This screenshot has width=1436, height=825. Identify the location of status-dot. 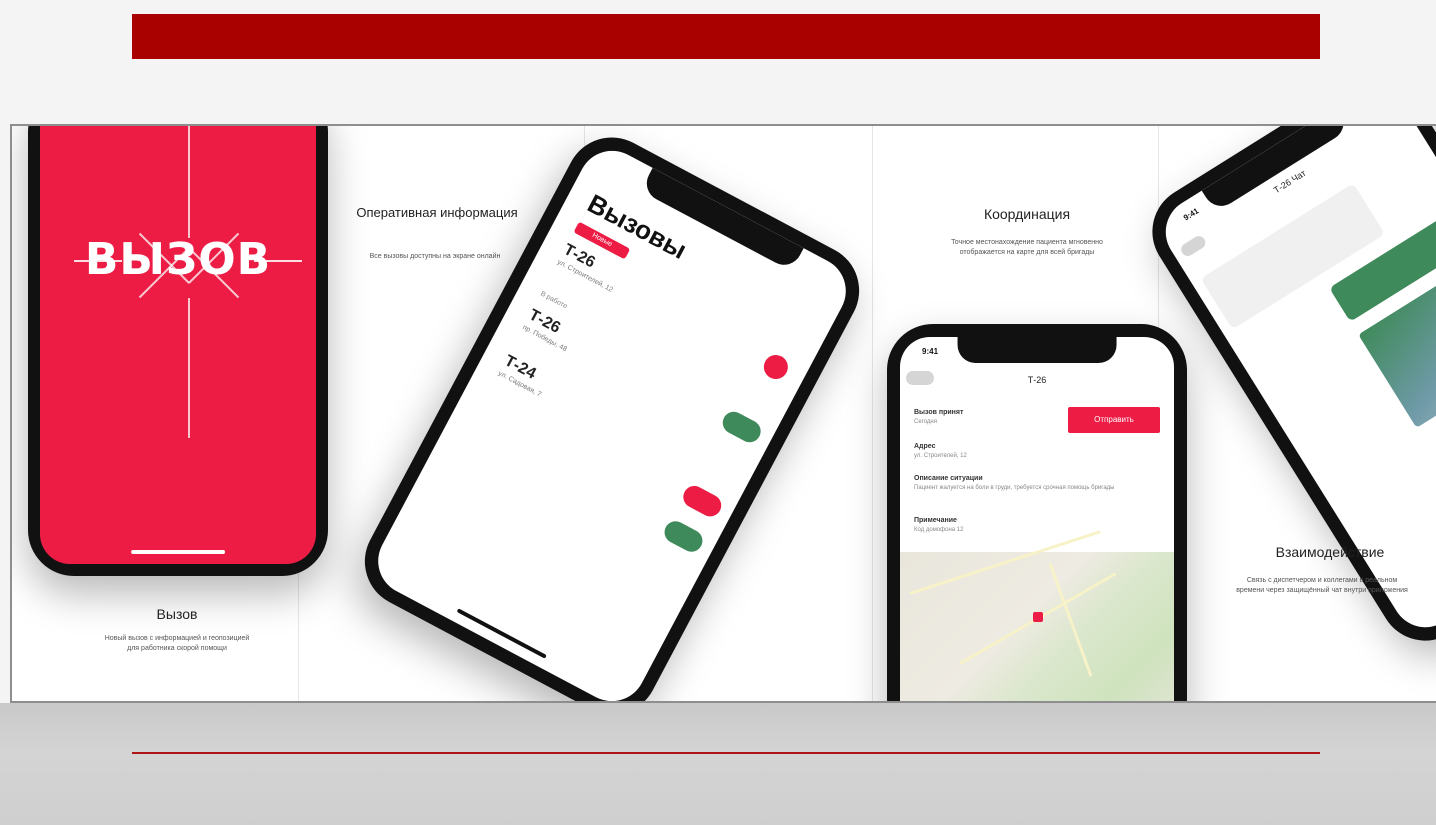
(776, 367).